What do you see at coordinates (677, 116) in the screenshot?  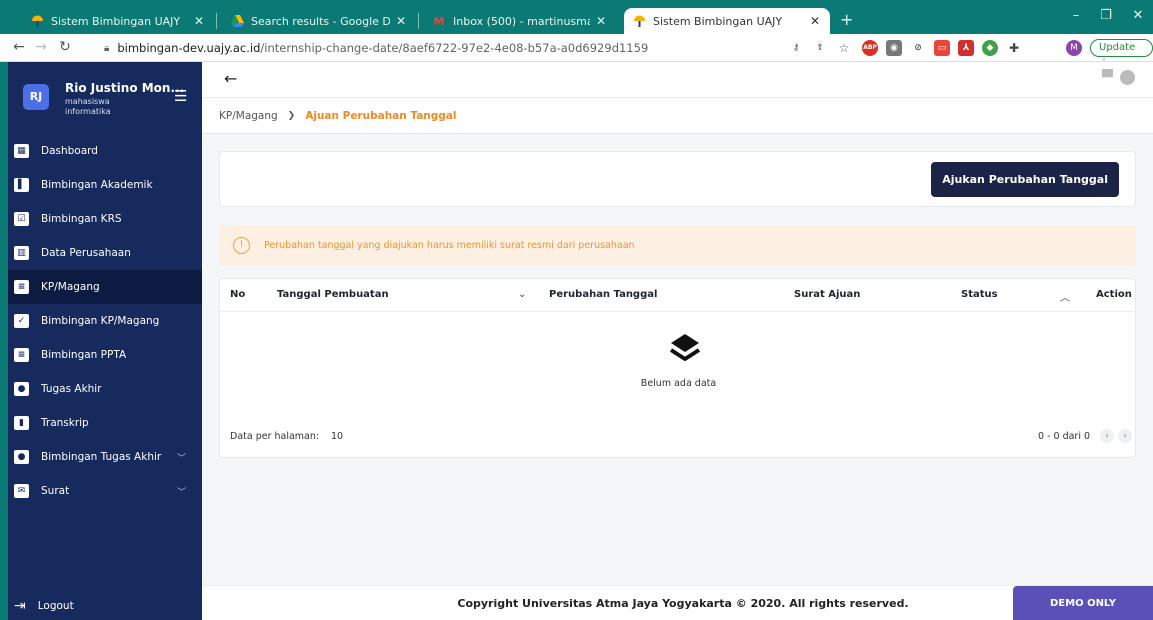 I see `breadcrumb: KP/Magang ❯ Ajuan Perubahan Tanggal` at bounding box center [677, 116].